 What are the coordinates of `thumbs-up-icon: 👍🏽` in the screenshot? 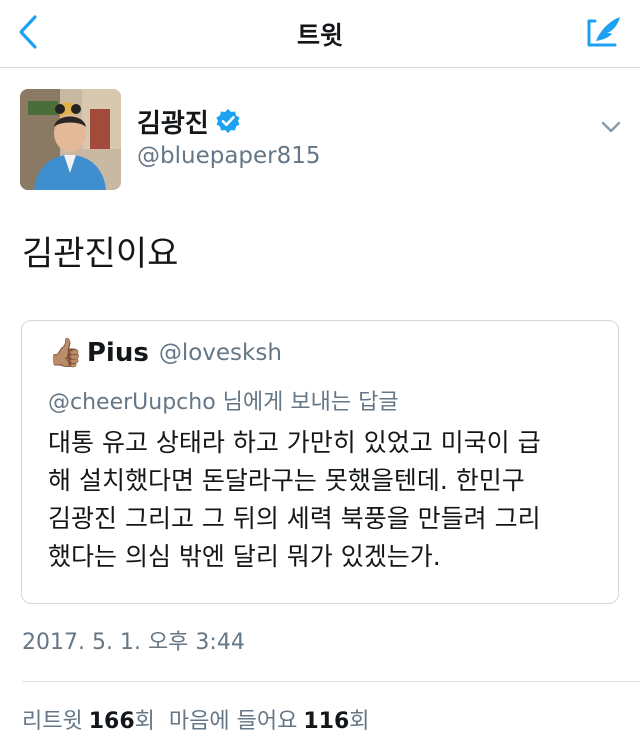 It's located at (65, 352).